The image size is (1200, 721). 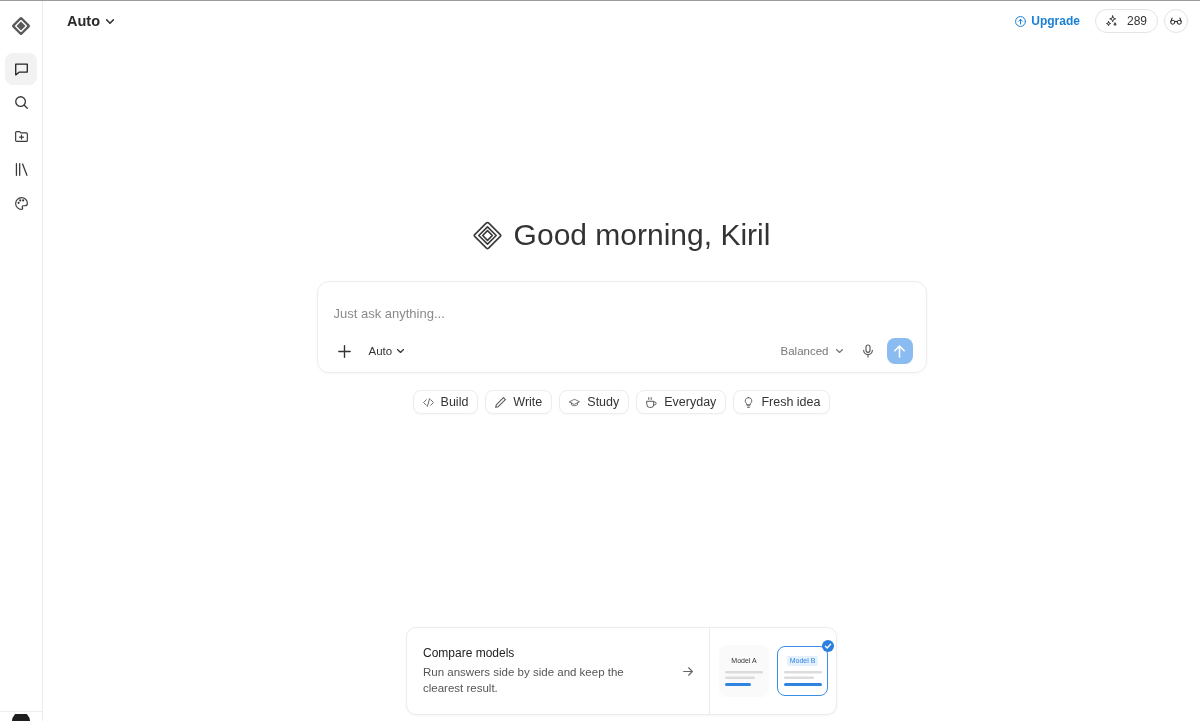 What do you see at coordinates (828, 646) in the screenshot?
I see `check-icon` at bounding box center [828, 646].